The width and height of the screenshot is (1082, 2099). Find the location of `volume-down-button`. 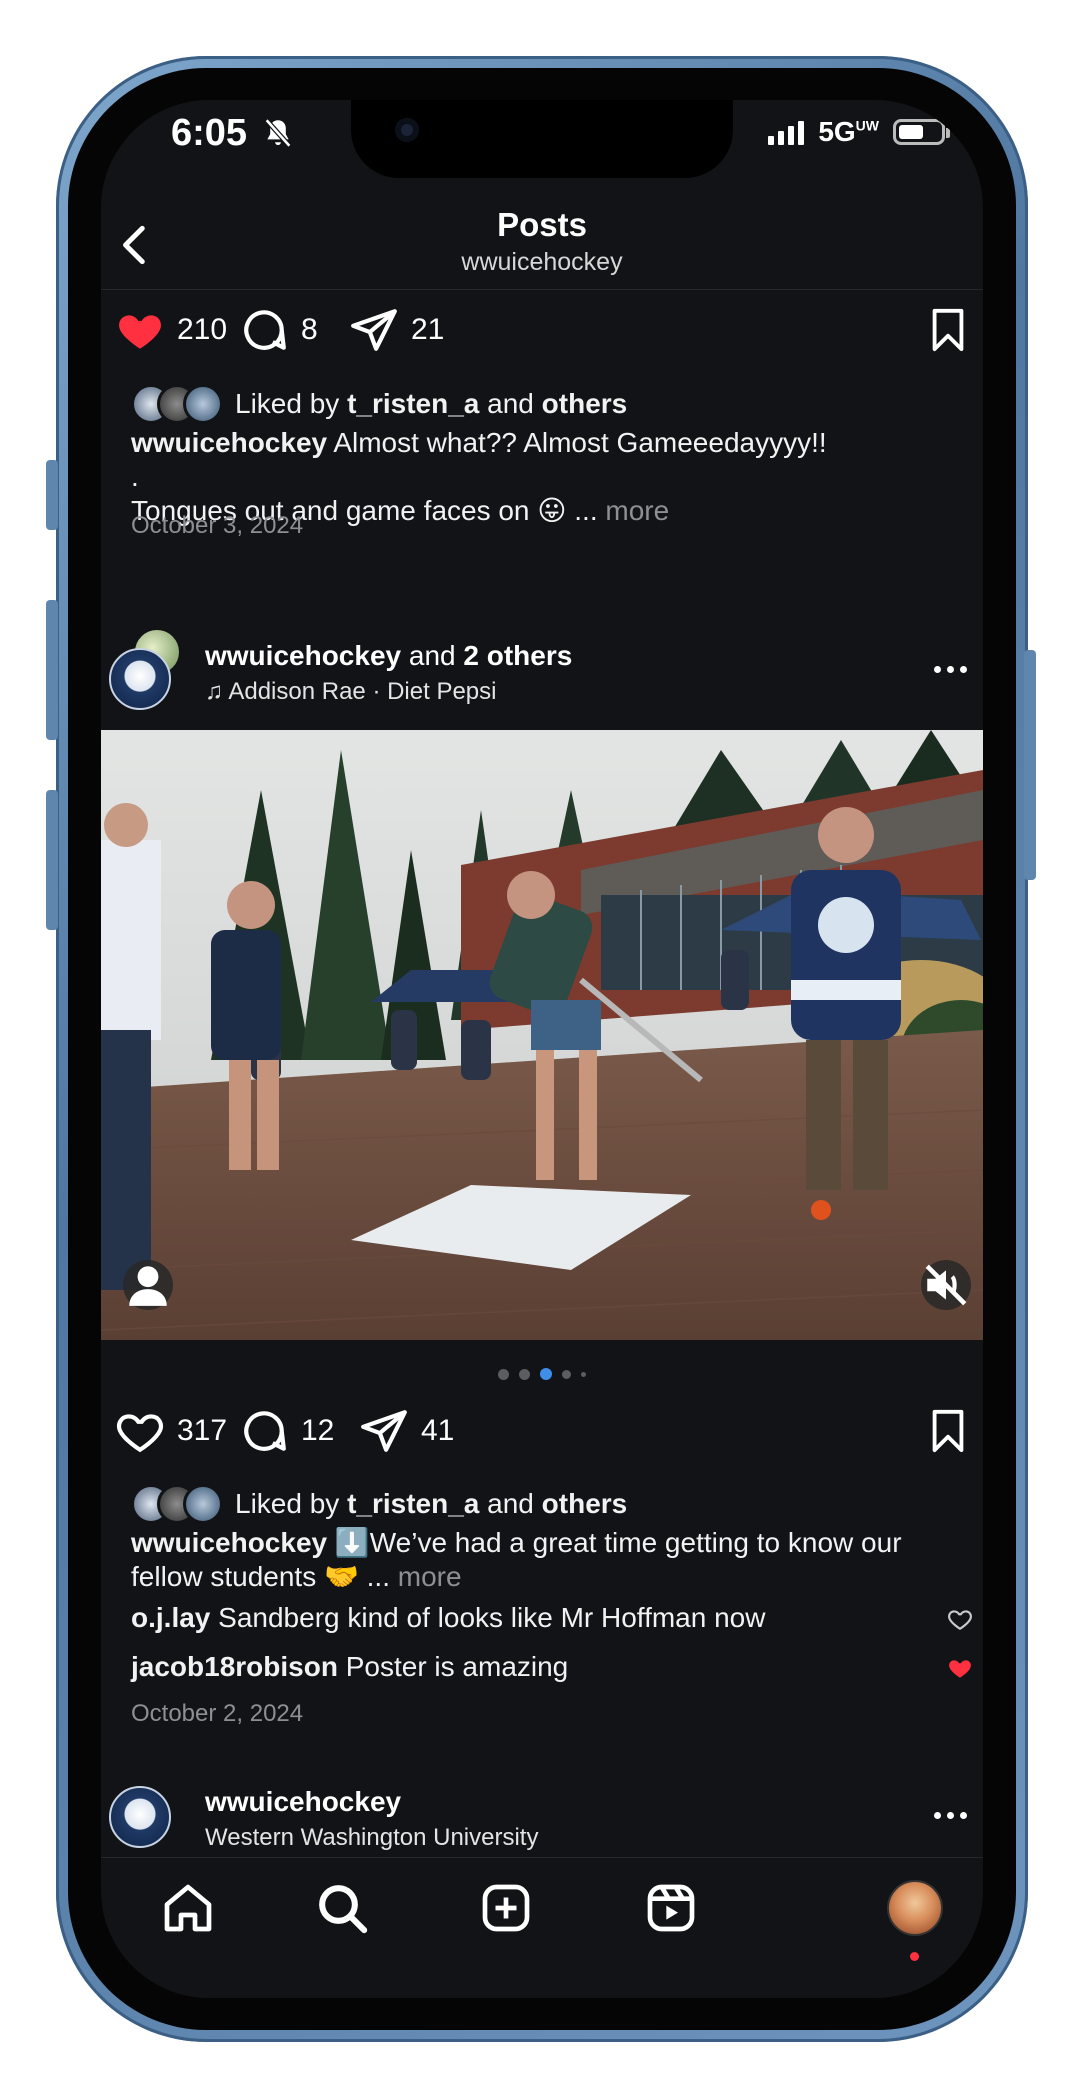

volume-down-button is located at coordinates (52, 860).